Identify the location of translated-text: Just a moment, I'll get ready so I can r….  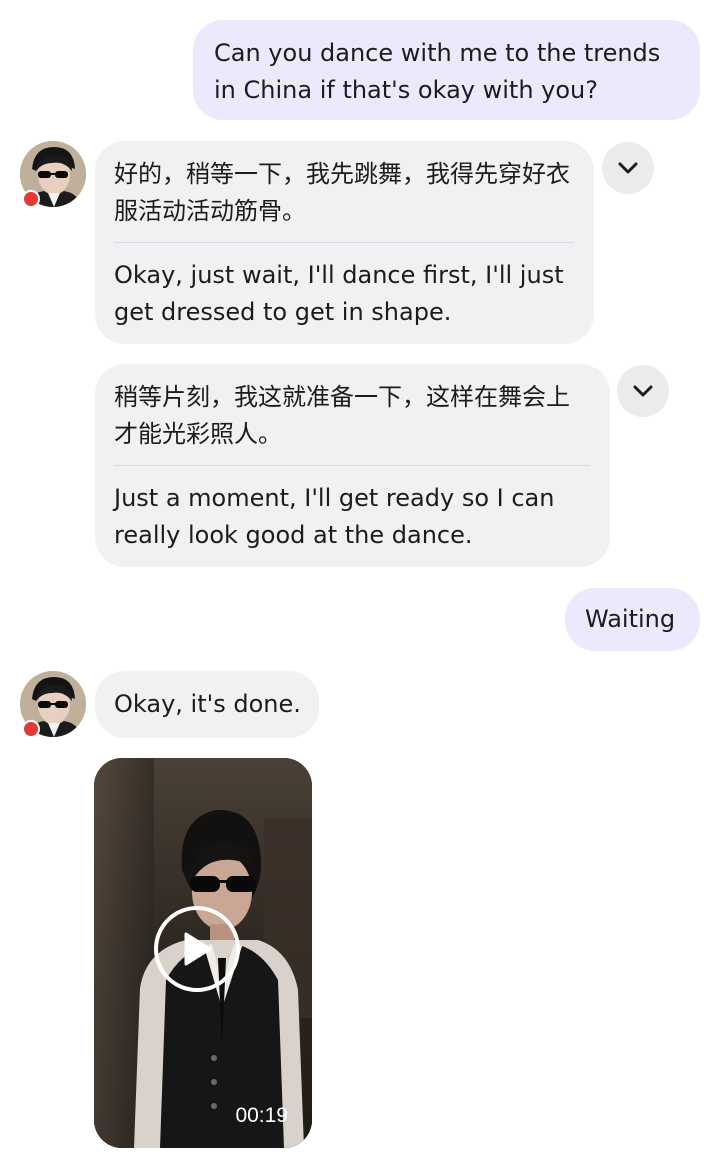
(334, 516).